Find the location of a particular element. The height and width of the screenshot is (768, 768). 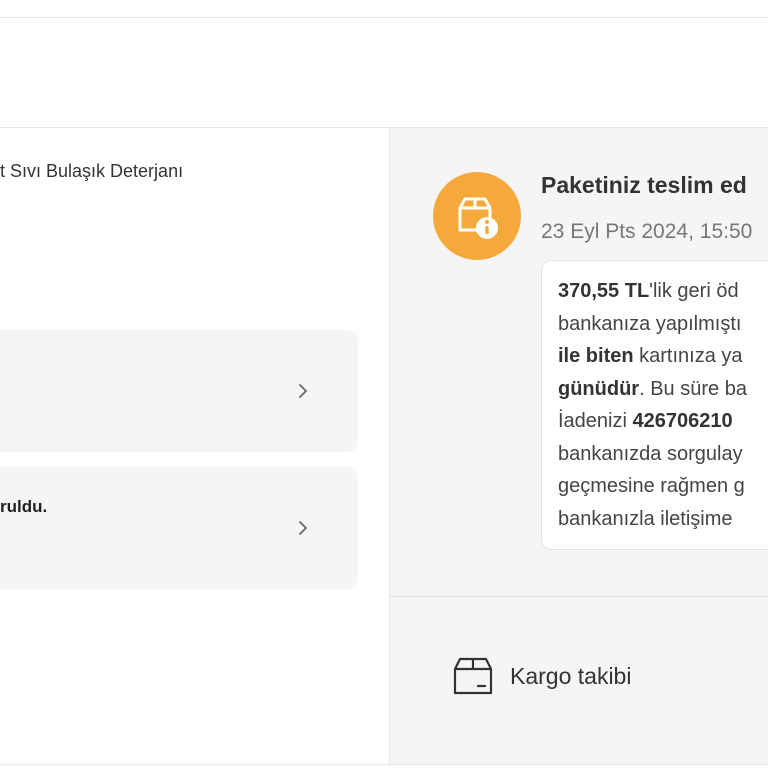

return-status-card-text: ruldu. is located at coordinates (24, 506).